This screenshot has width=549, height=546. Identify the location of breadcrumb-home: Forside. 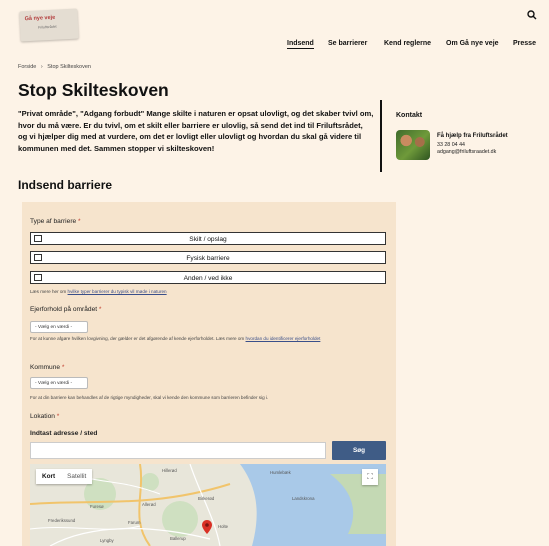
(27, 67).